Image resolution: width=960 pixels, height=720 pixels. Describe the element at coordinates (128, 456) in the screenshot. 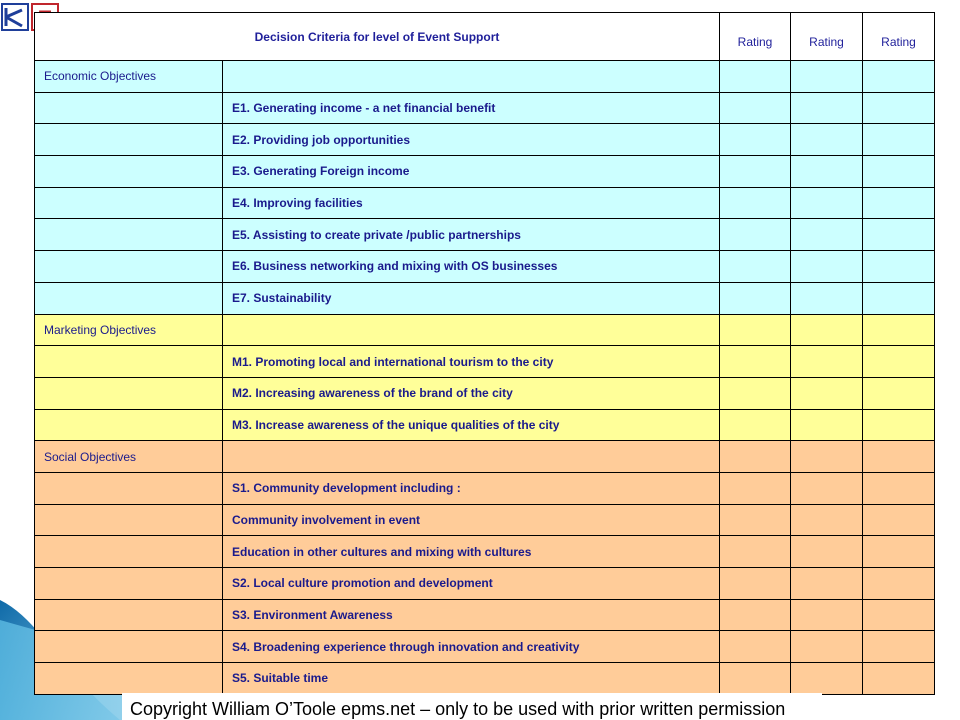

I see `group-label-social: Social Objectives` at that location.